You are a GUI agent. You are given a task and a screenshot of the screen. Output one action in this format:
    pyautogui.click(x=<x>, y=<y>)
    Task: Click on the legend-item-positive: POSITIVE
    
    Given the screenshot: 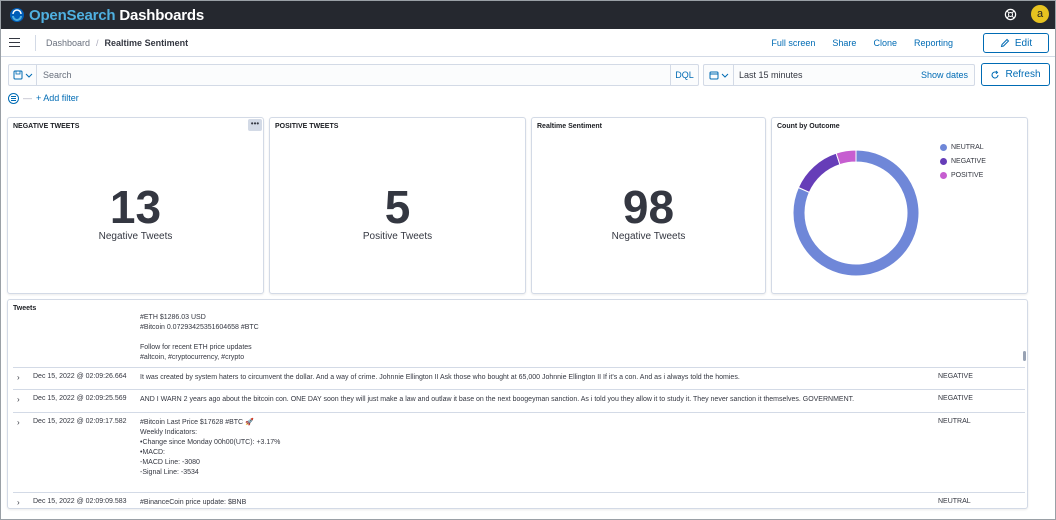 What is the action you would take?
    pyautogui.click(x=963, y=175)
    